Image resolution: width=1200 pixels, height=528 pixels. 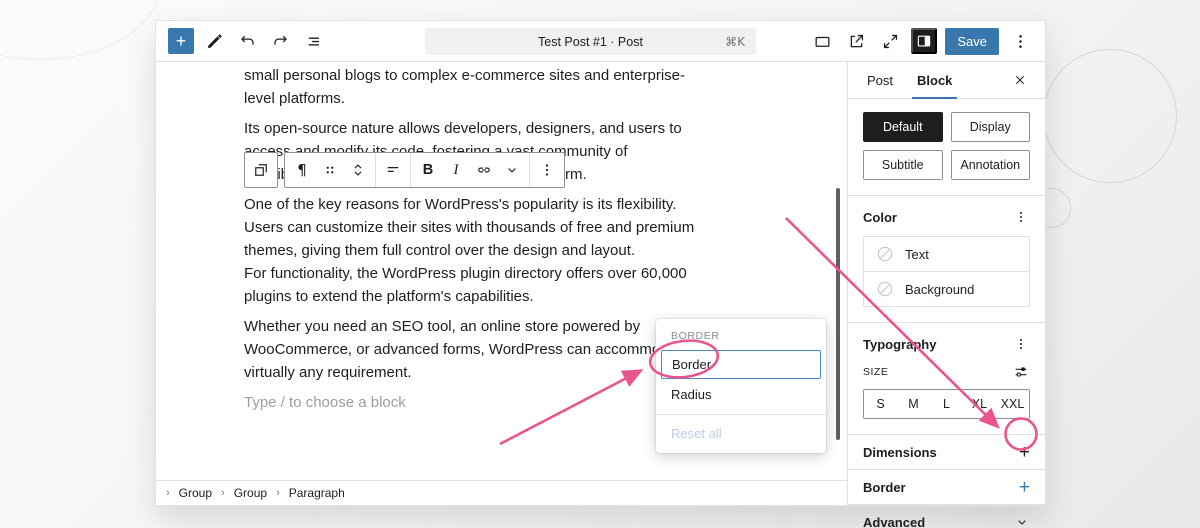 I want to click on close-icon, so click(x=1020, y=80).